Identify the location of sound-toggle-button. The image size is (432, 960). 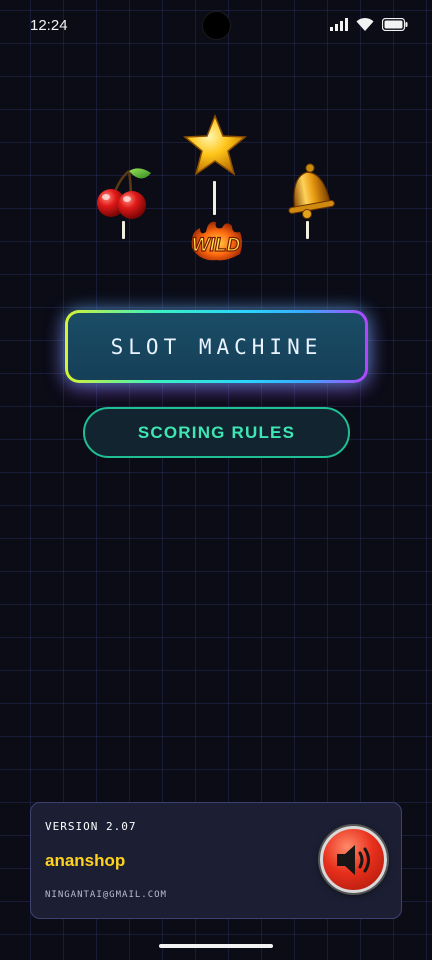
(353, 859).